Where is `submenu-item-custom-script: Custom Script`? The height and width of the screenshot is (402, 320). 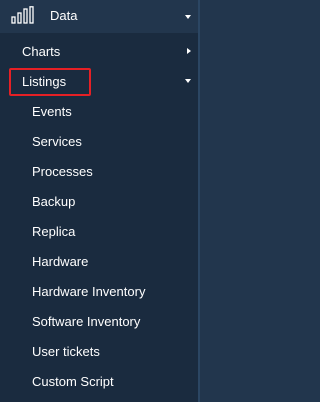
submenu-item-custom-script: Custom Script is located at coordinates (100, 381).